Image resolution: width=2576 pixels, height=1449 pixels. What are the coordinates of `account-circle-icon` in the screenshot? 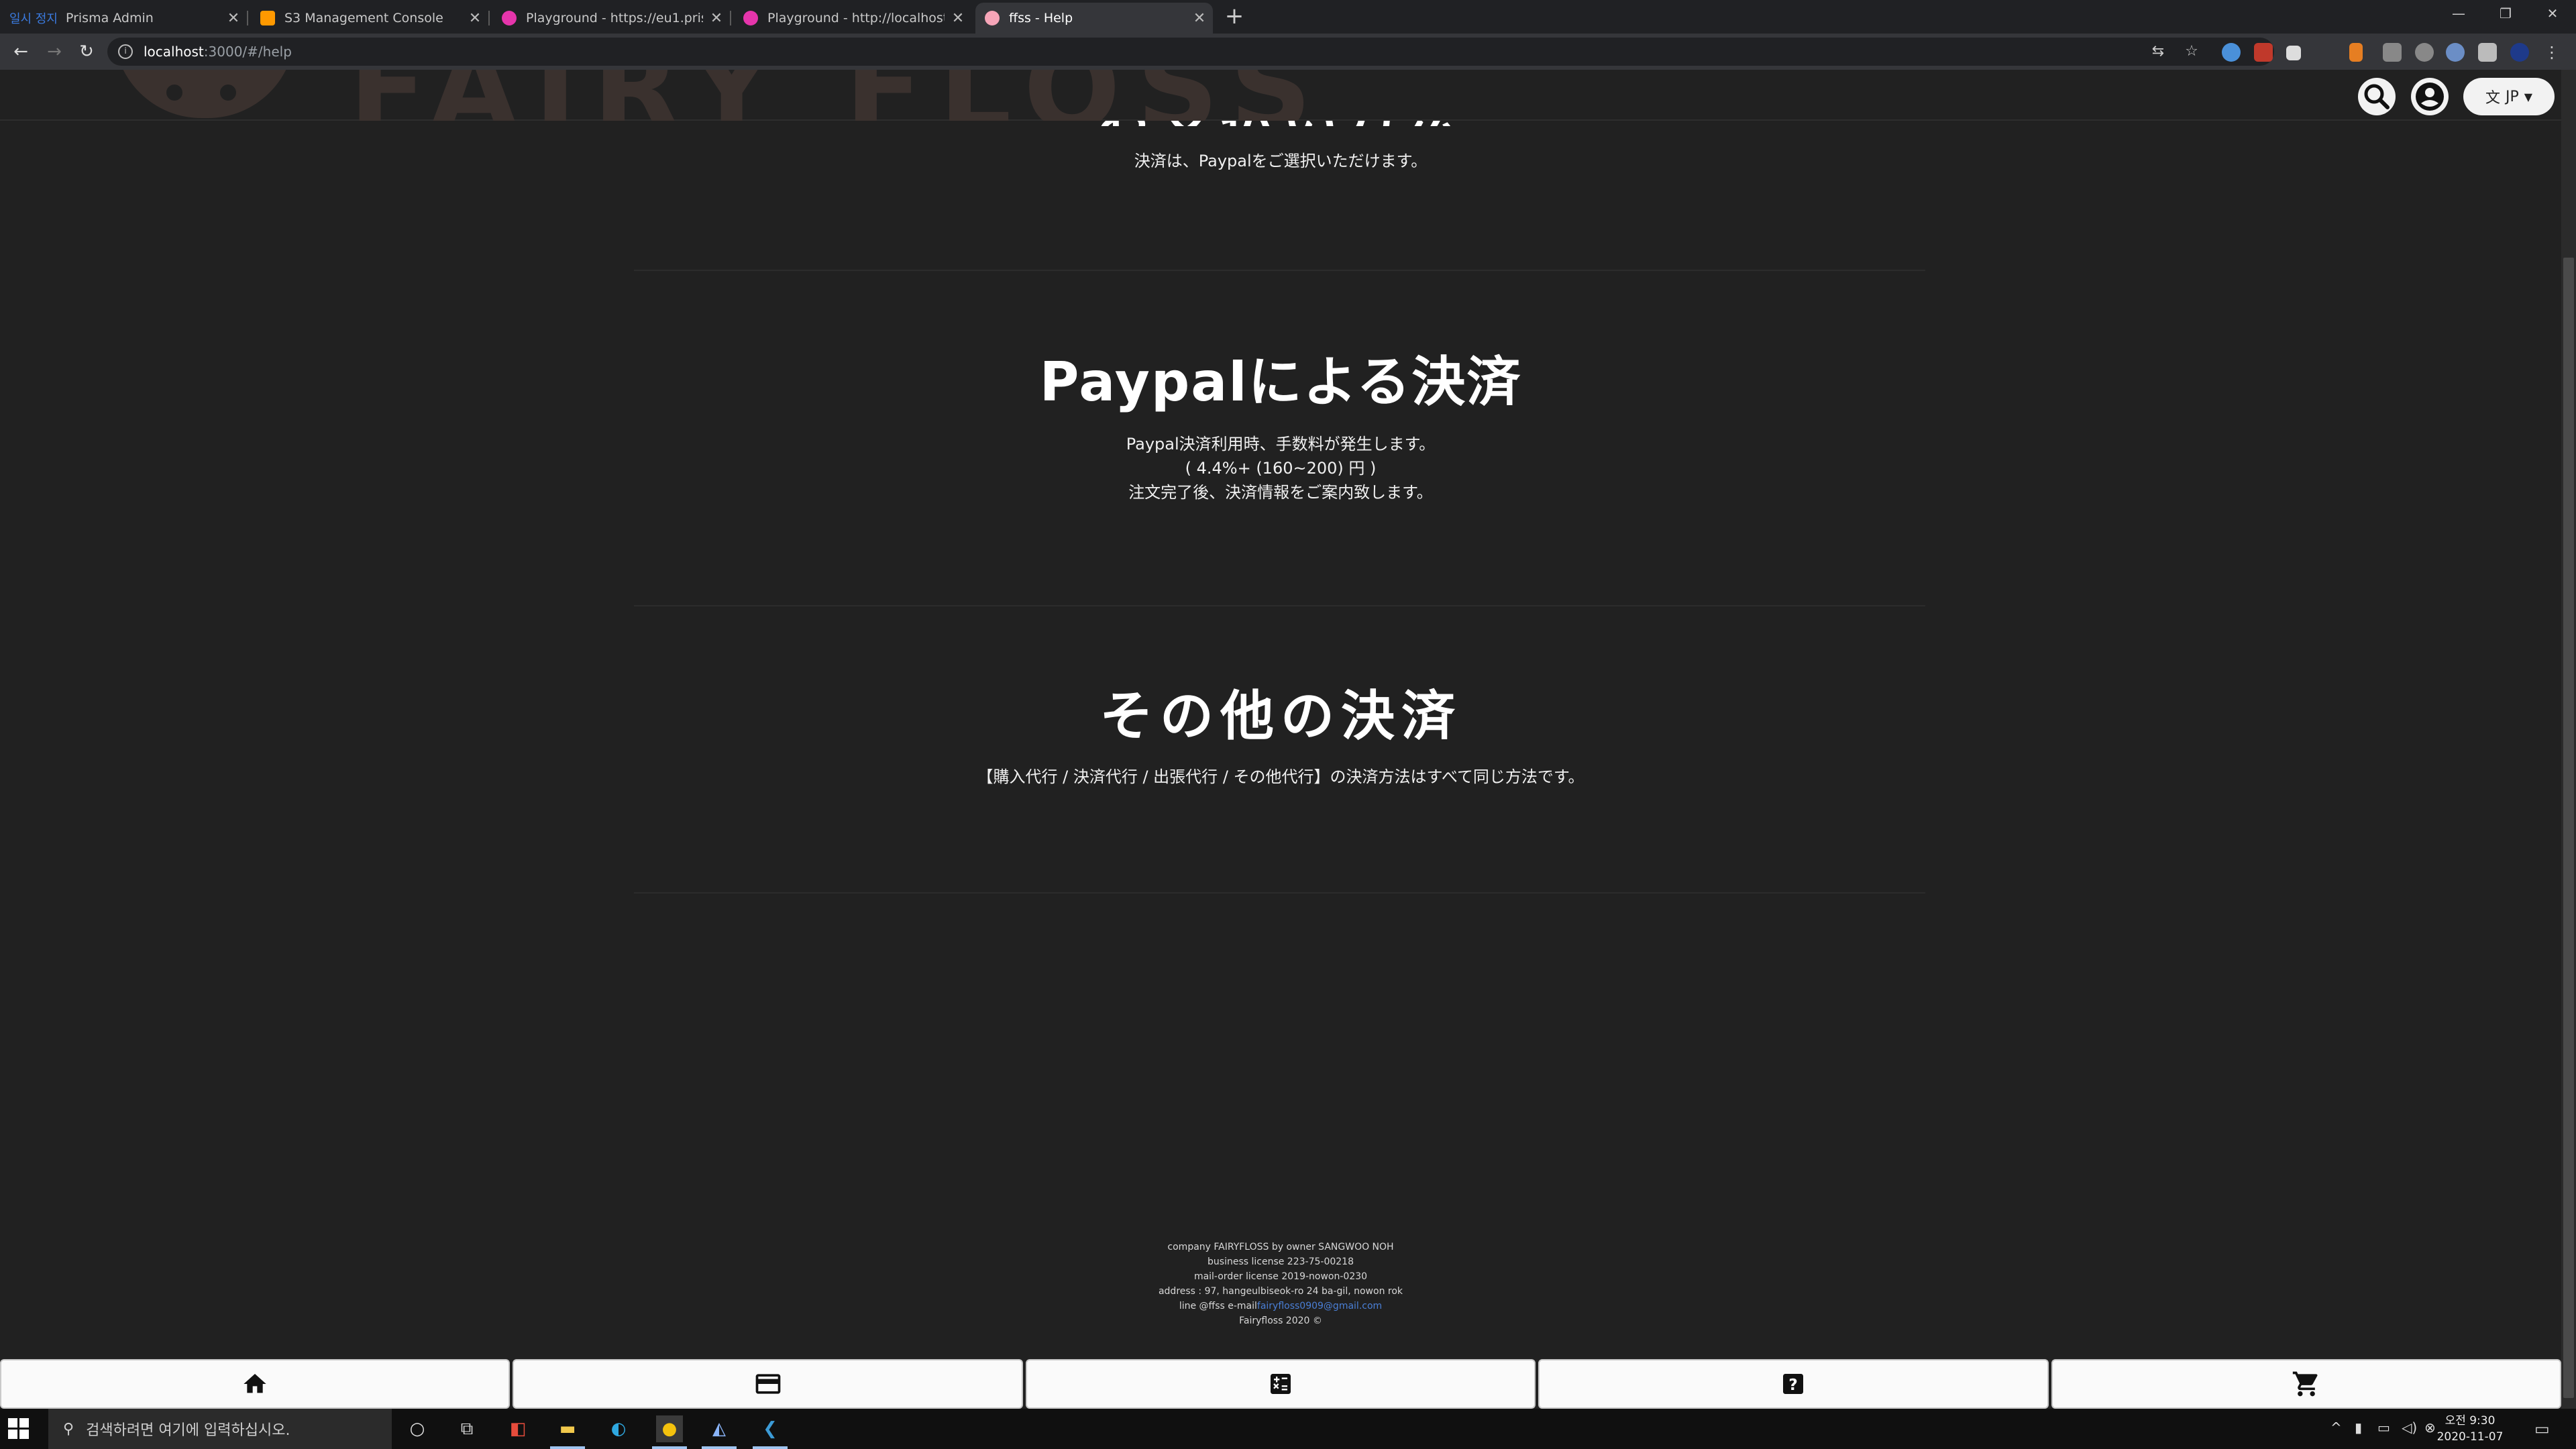 It's located at (2430, 97).